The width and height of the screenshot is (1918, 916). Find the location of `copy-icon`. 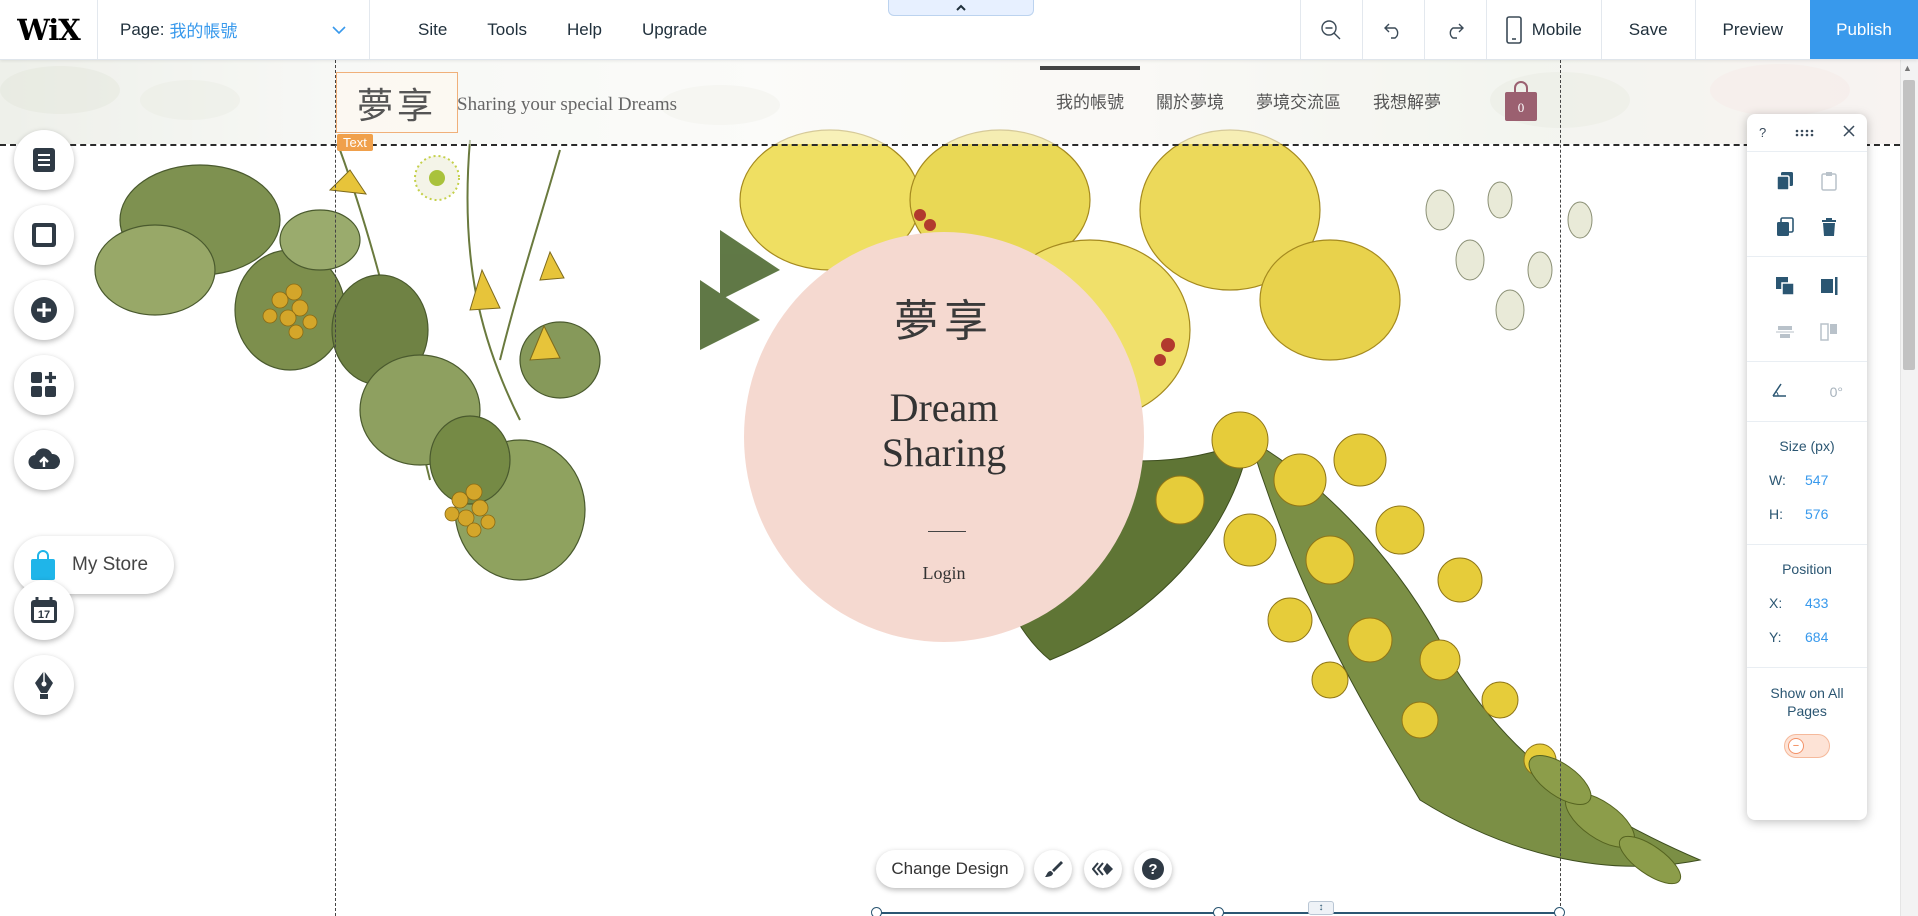

copy-icon is located at coordinates (1785, 181).